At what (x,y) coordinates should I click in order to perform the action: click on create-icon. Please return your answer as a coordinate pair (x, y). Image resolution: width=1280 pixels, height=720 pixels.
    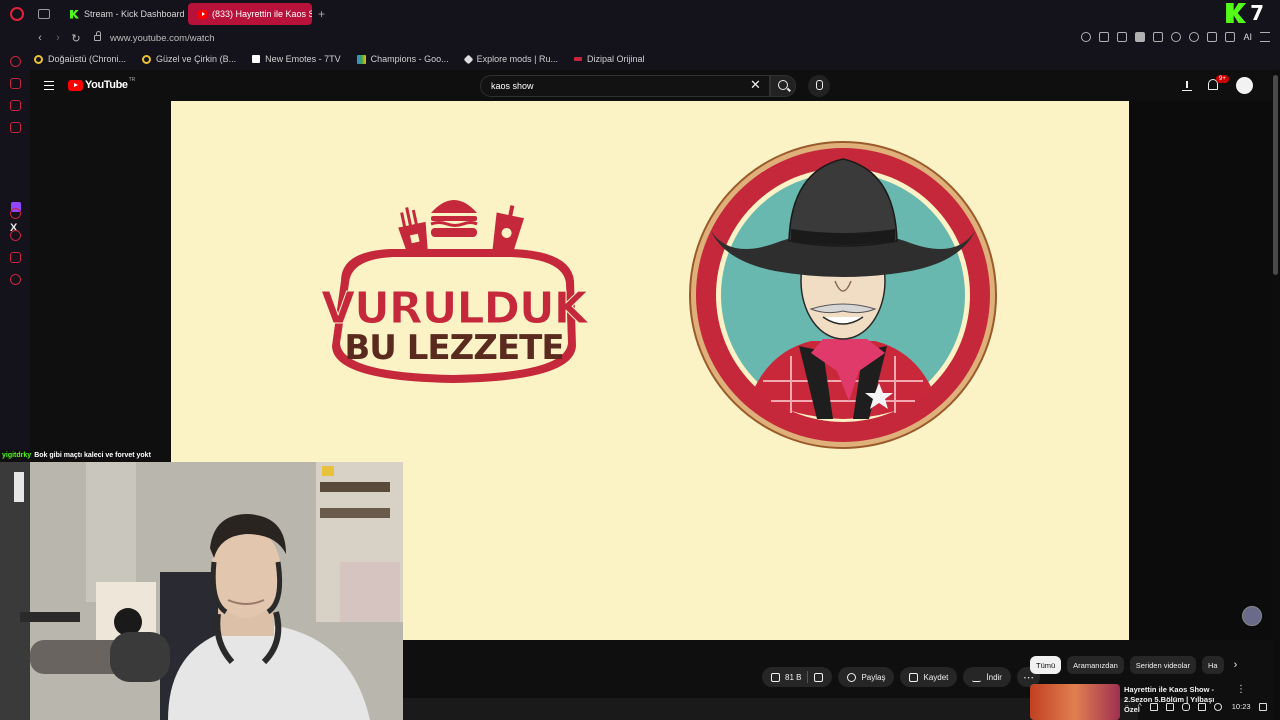
    Looking at the image, I should click on (1187, 85).